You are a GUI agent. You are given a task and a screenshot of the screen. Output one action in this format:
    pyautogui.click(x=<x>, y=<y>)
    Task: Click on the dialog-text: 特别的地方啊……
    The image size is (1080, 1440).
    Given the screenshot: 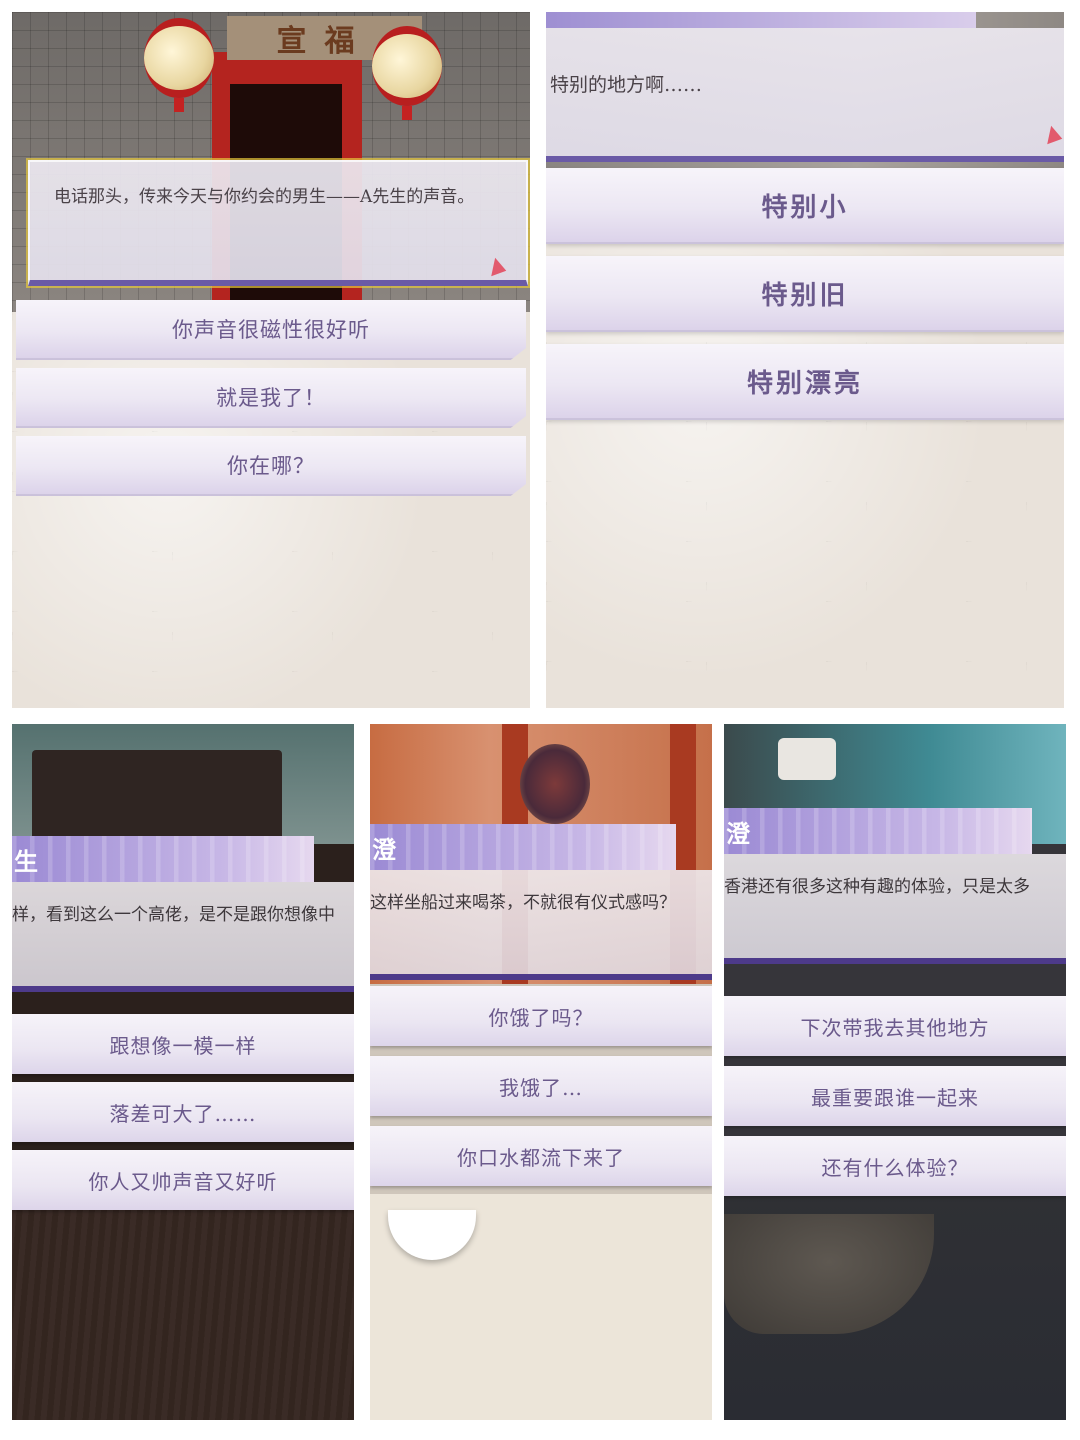 What is the action you would take?
    pyautogui.click(x=626, y=85)
    